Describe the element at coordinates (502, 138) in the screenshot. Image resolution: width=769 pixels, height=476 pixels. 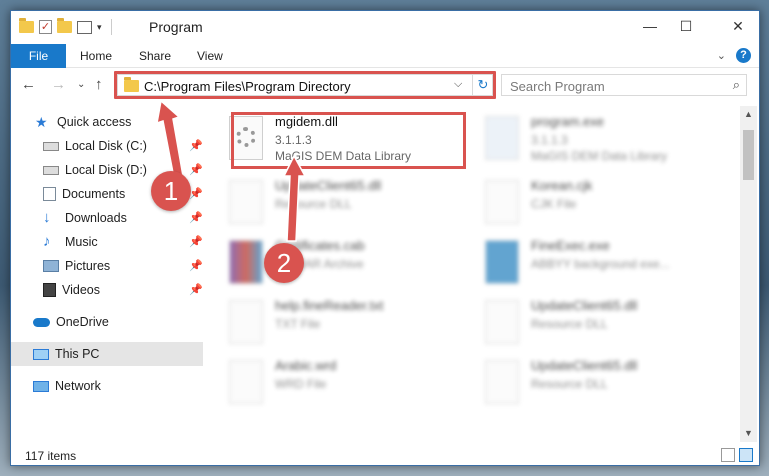
I see `exe-file-icon` at that location.